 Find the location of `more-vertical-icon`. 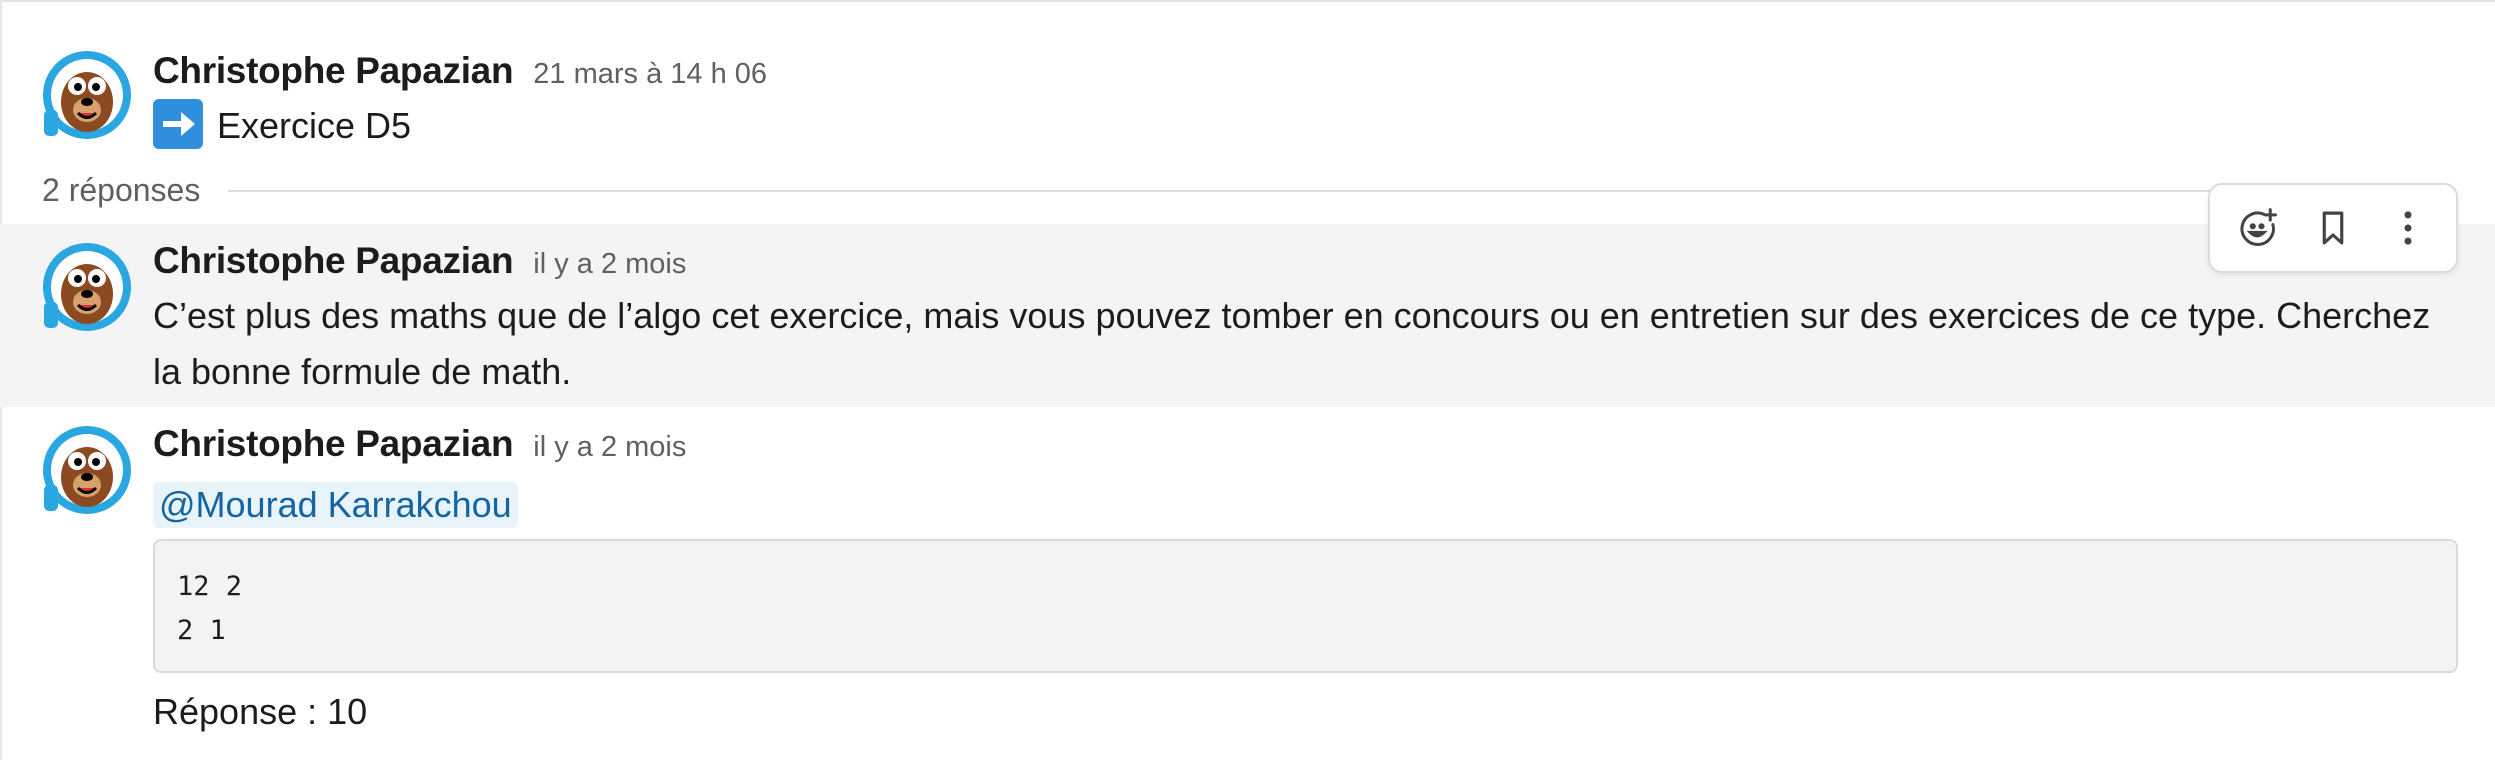

more-vertical-icon is located at coordinates (2408, 228).